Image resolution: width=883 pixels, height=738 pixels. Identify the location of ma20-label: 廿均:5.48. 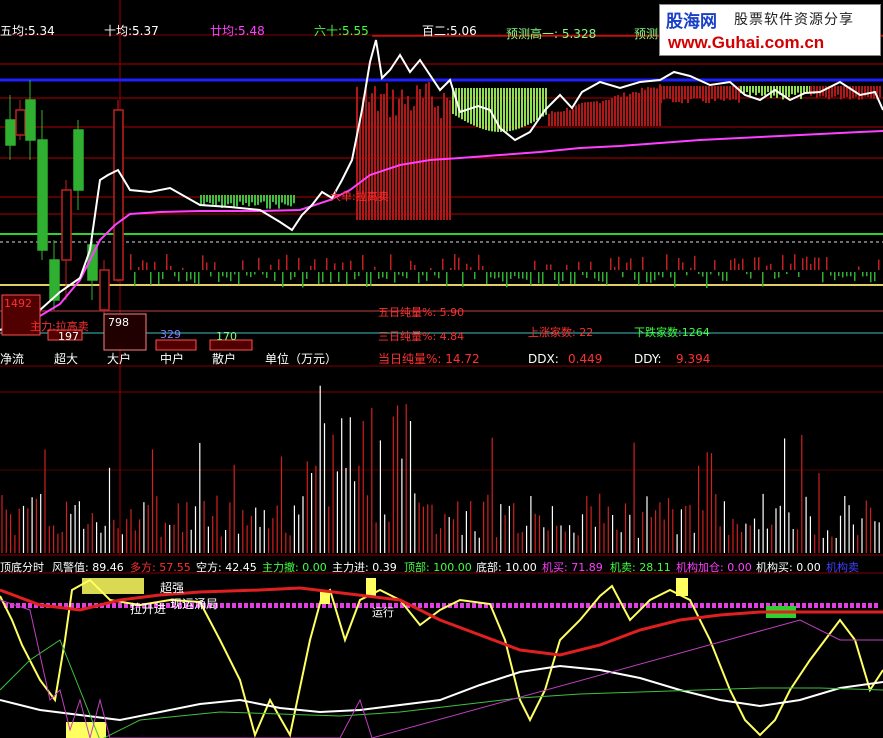
(237, 31).